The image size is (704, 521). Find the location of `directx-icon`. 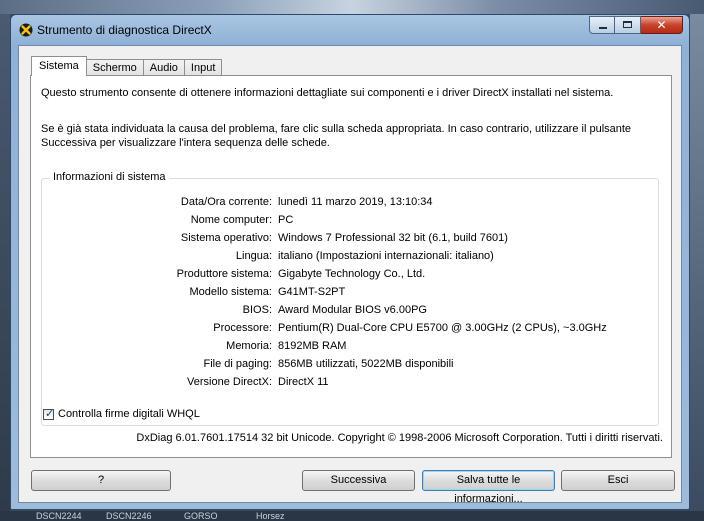

directx-icon is located at coordinates (26, 30).